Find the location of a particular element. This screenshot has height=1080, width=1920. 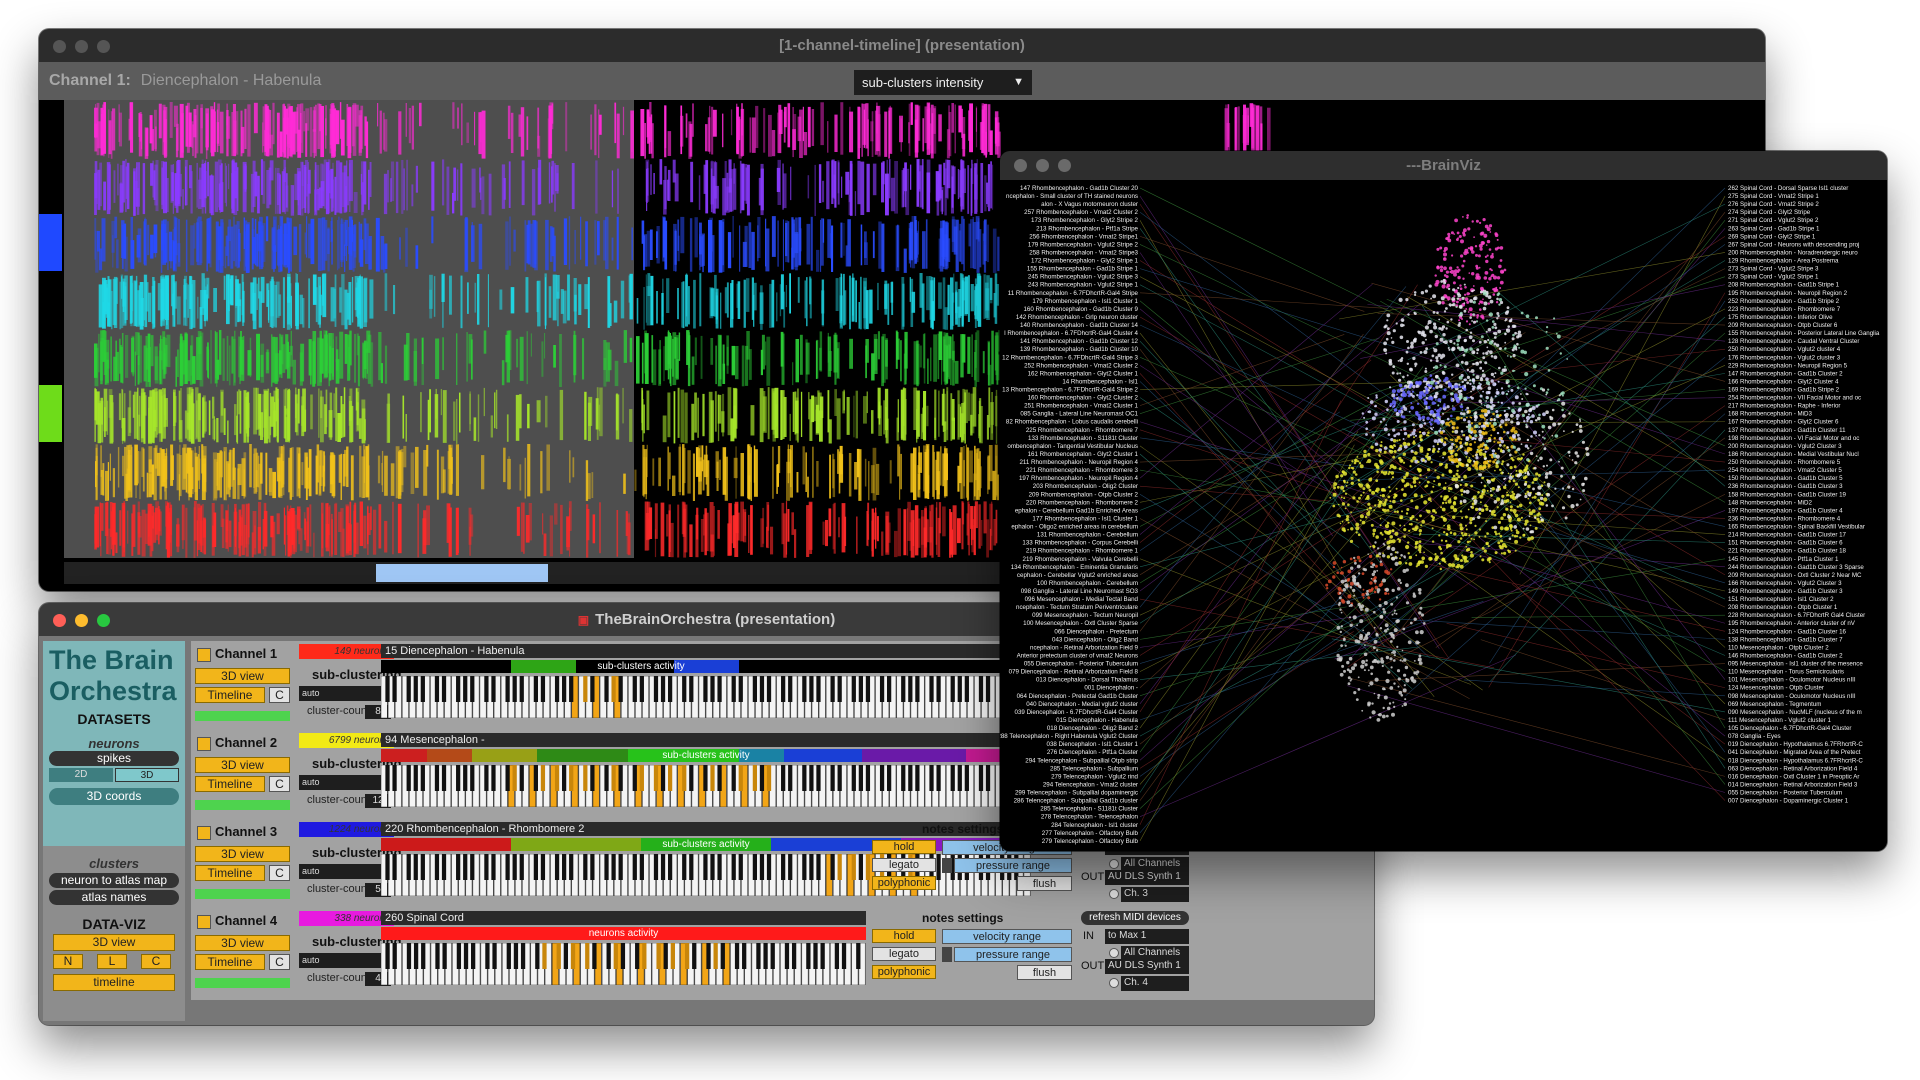

legato-button: legato is located at coordinates (904, 865).